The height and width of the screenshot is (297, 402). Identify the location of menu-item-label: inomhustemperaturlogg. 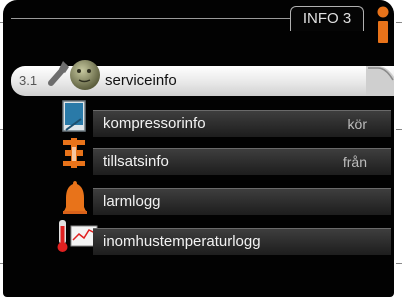
(182, 241).